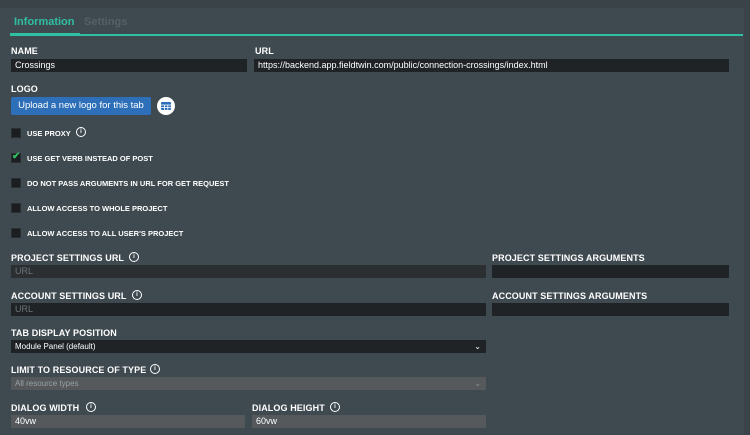 This screenshot has height=435, width=750. What do you see at coordinates (81, 106) in the screenshot?
I see `upload-logo-button: Upload a new logo for this tab` at bounding box center [81, 106].